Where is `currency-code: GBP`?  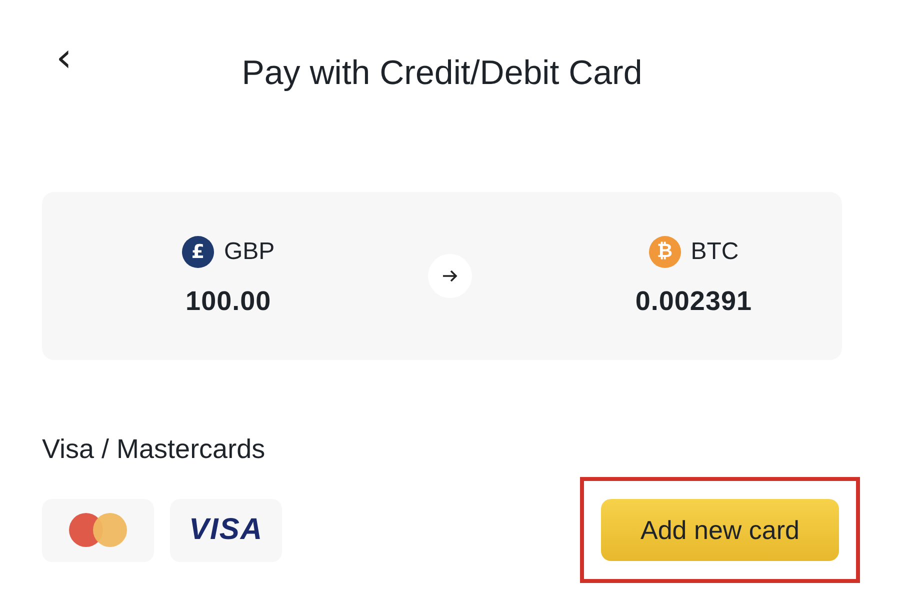
currency-code: GBP is located at coordinates (249, 252).